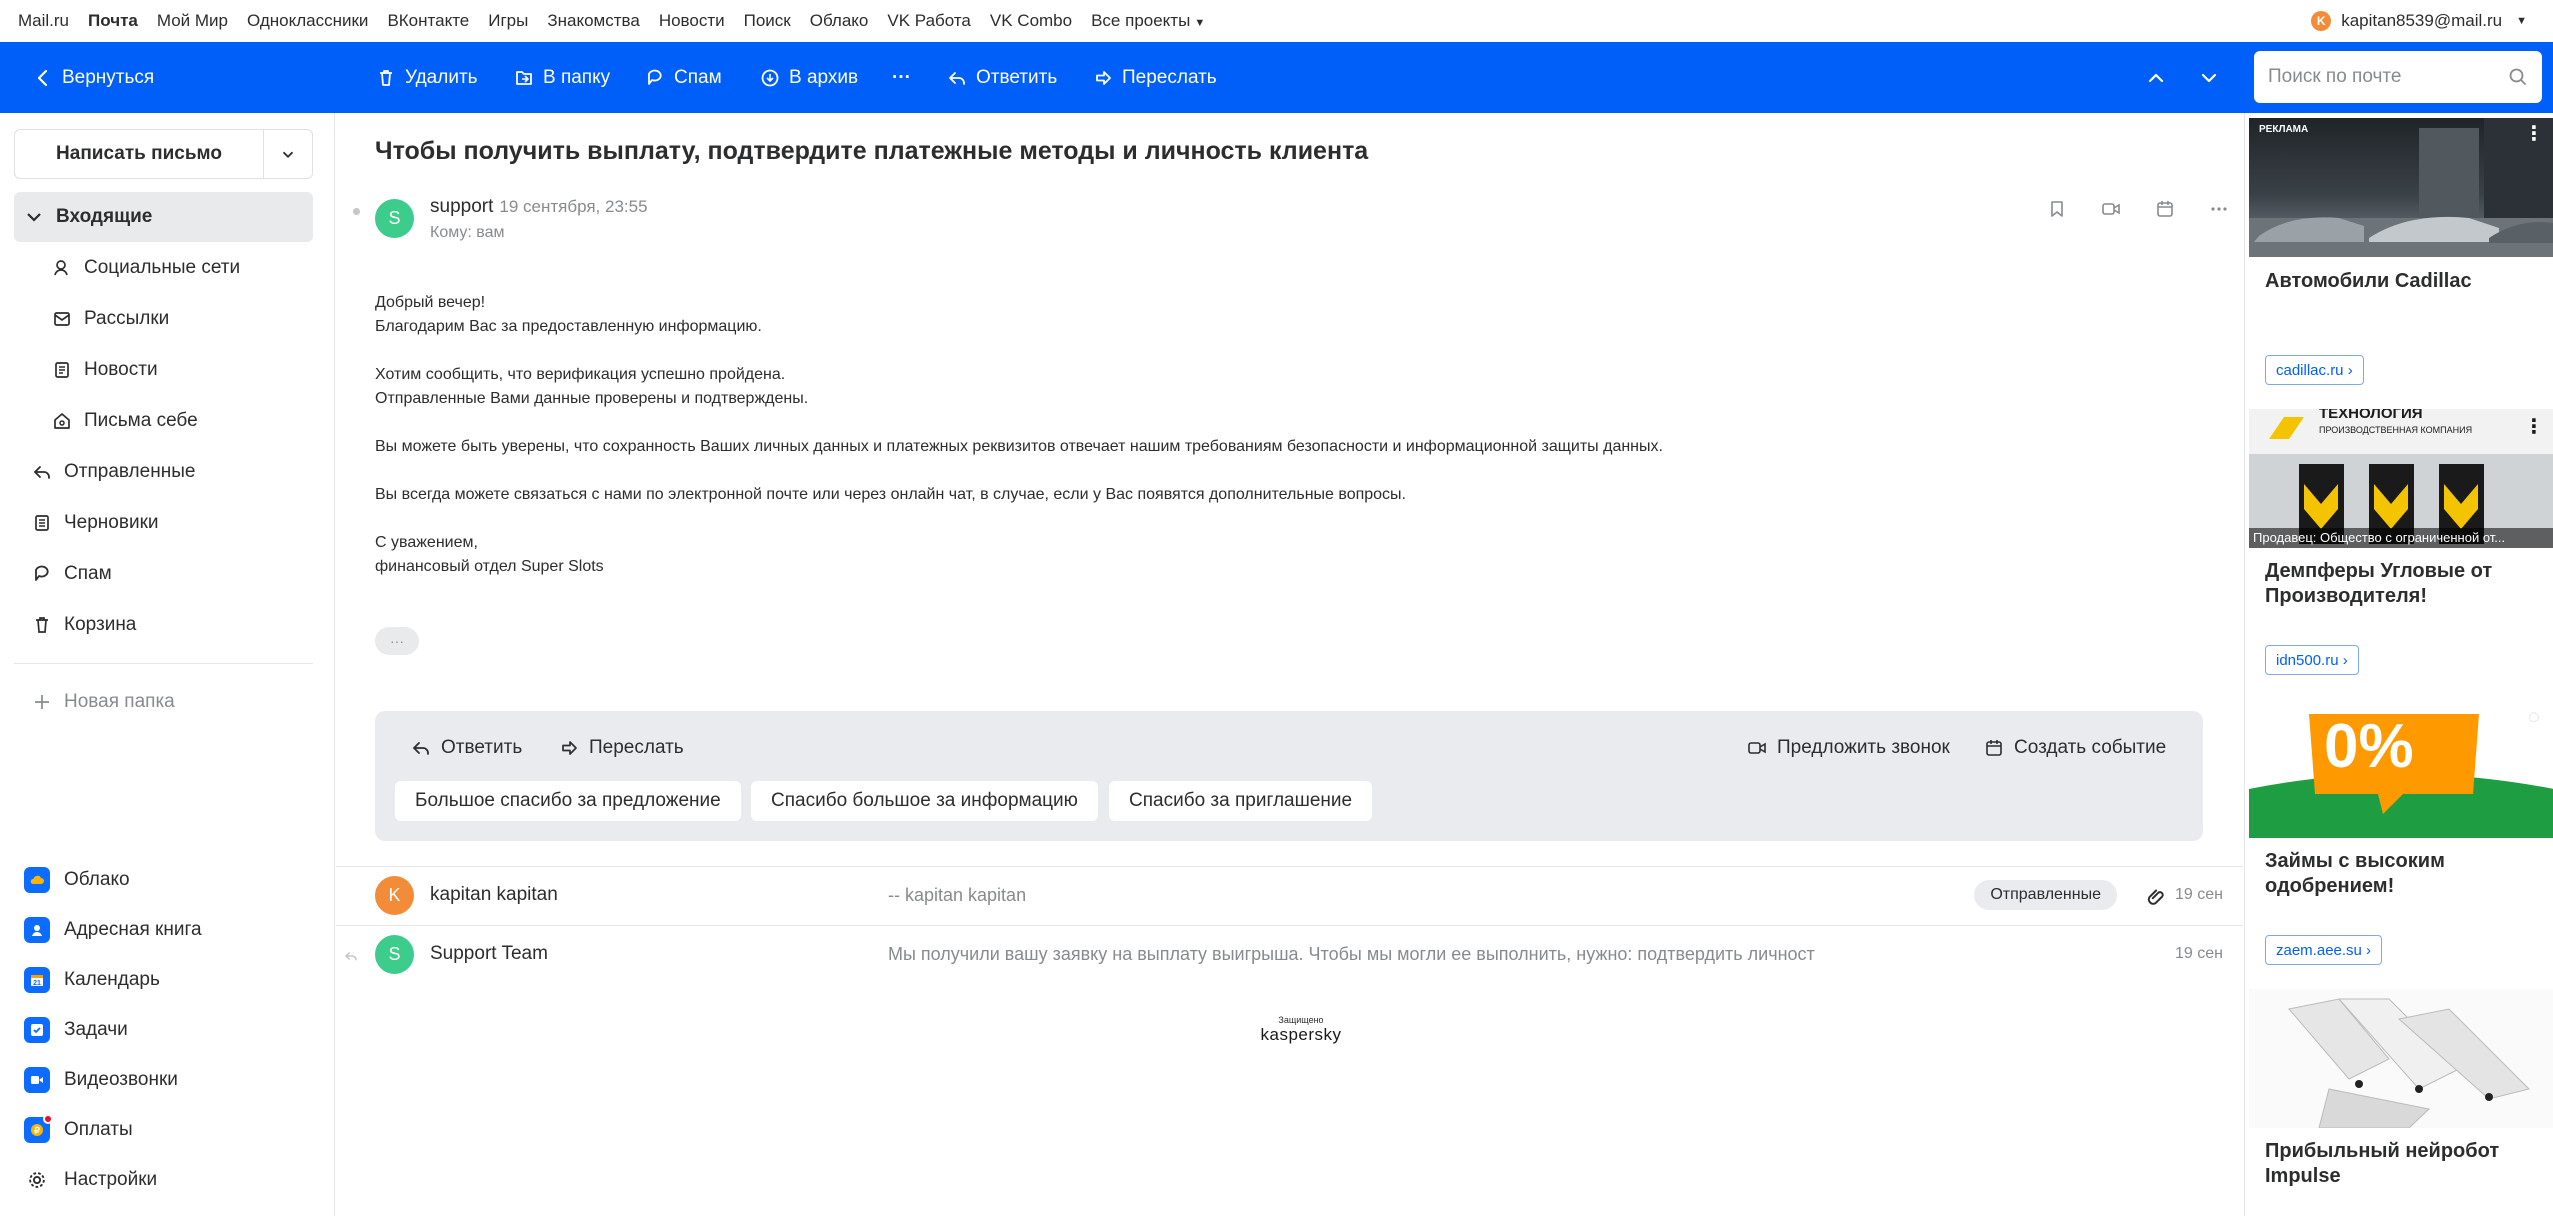  What do you see at coordinates (901, 77) in the screenshot?
I see `more-actions-button: ···` at bounding box center [901, 77].